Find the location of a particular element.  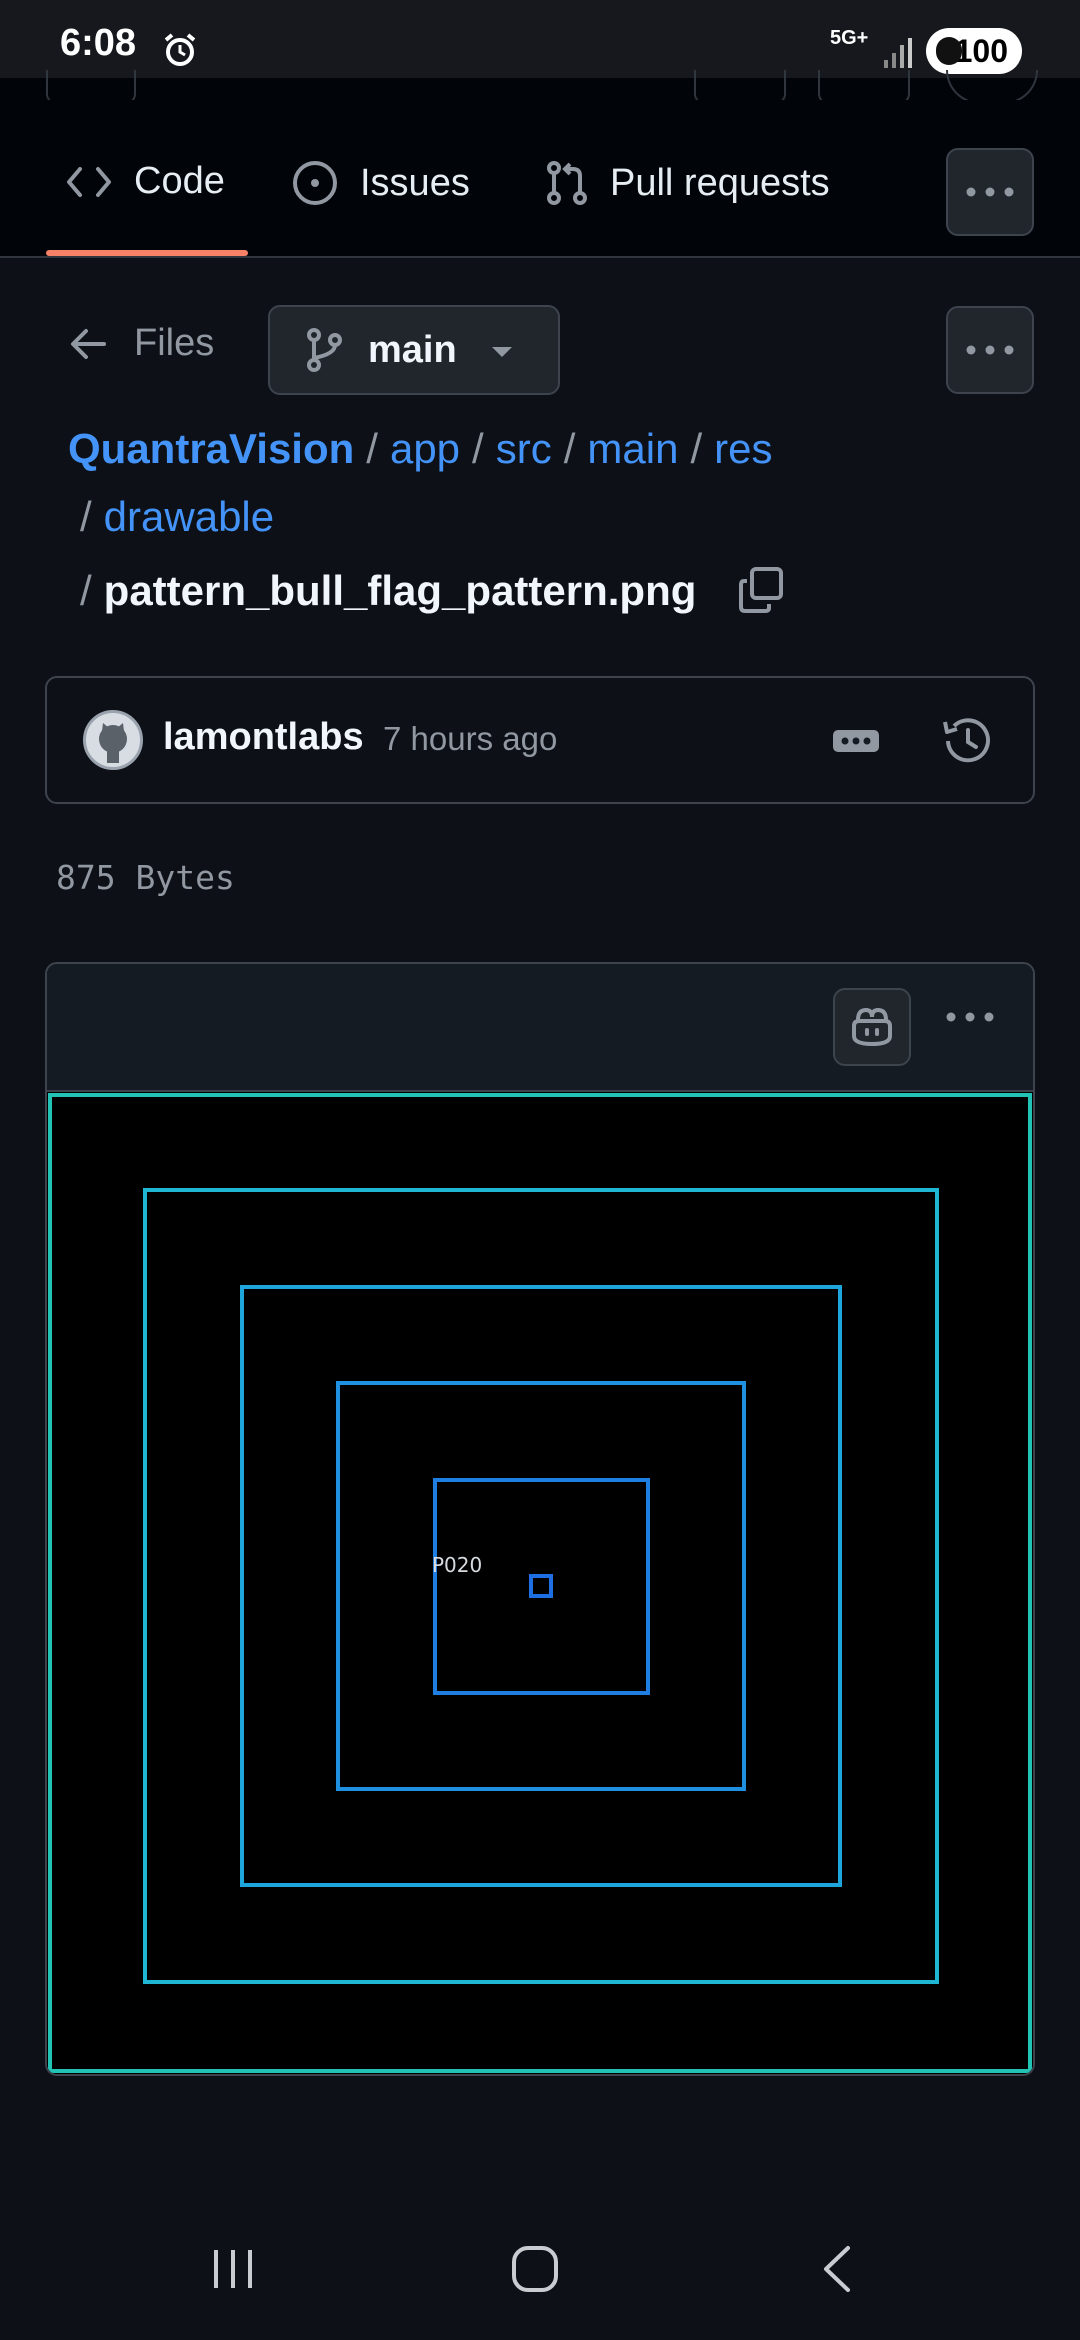

tab-code-label: Code is located at coordinates (179, 181).